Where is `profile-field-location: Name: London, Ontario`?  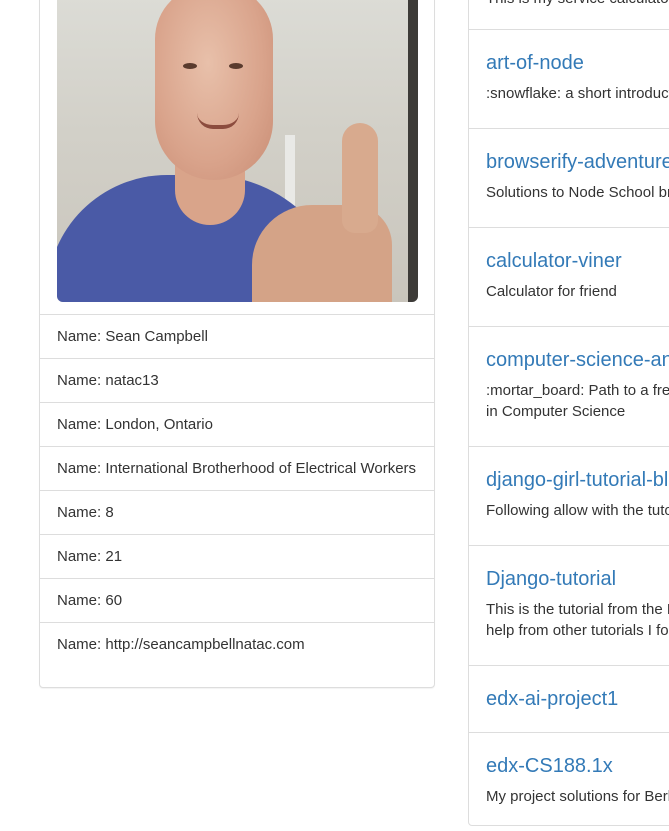 profile-field-location: Name: London, Ontario is located at coordinates (237, 424).